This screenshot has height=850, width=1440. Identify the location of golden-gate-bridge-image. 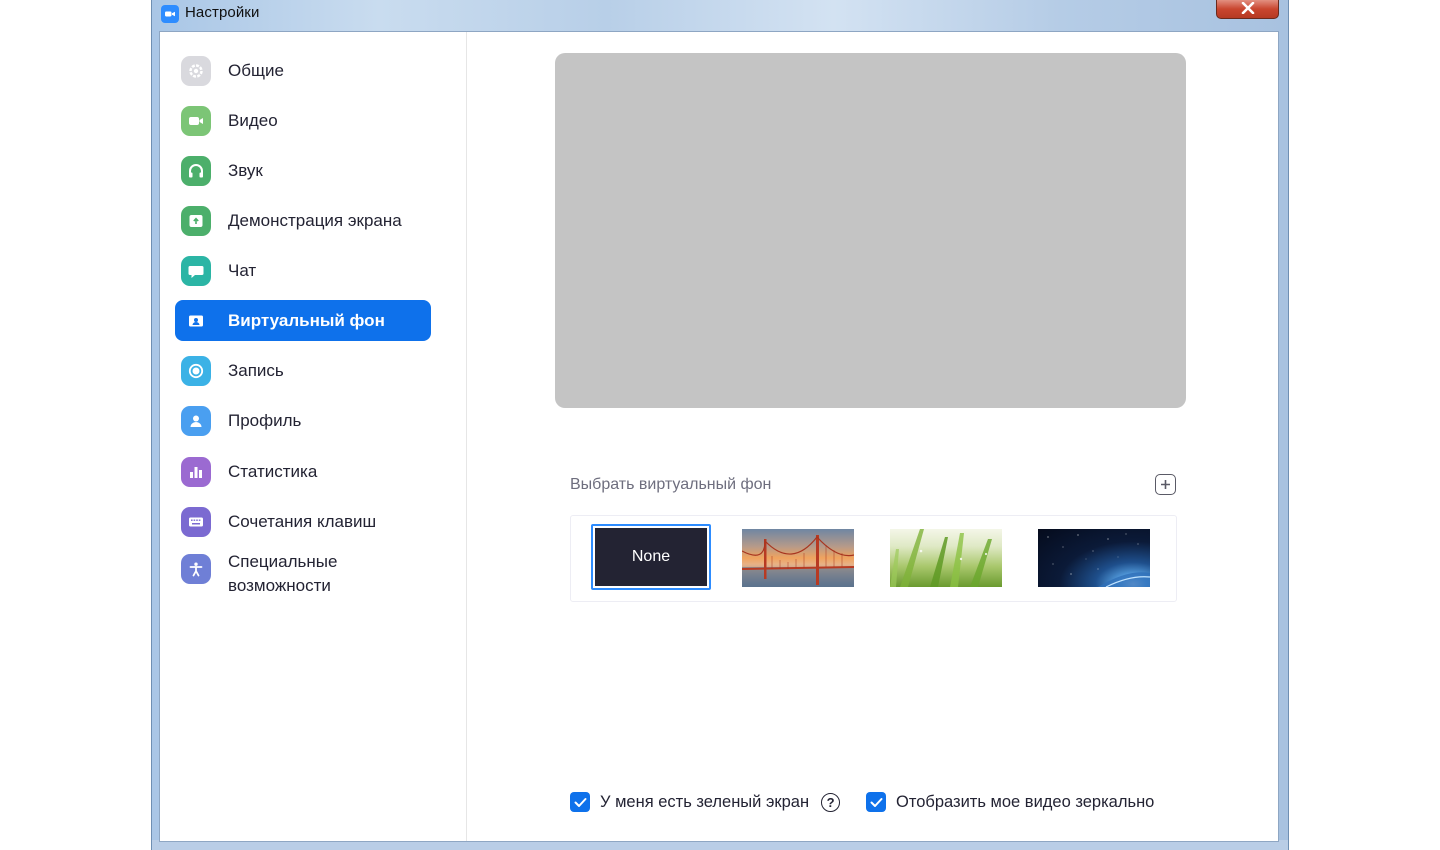
(798, 561).